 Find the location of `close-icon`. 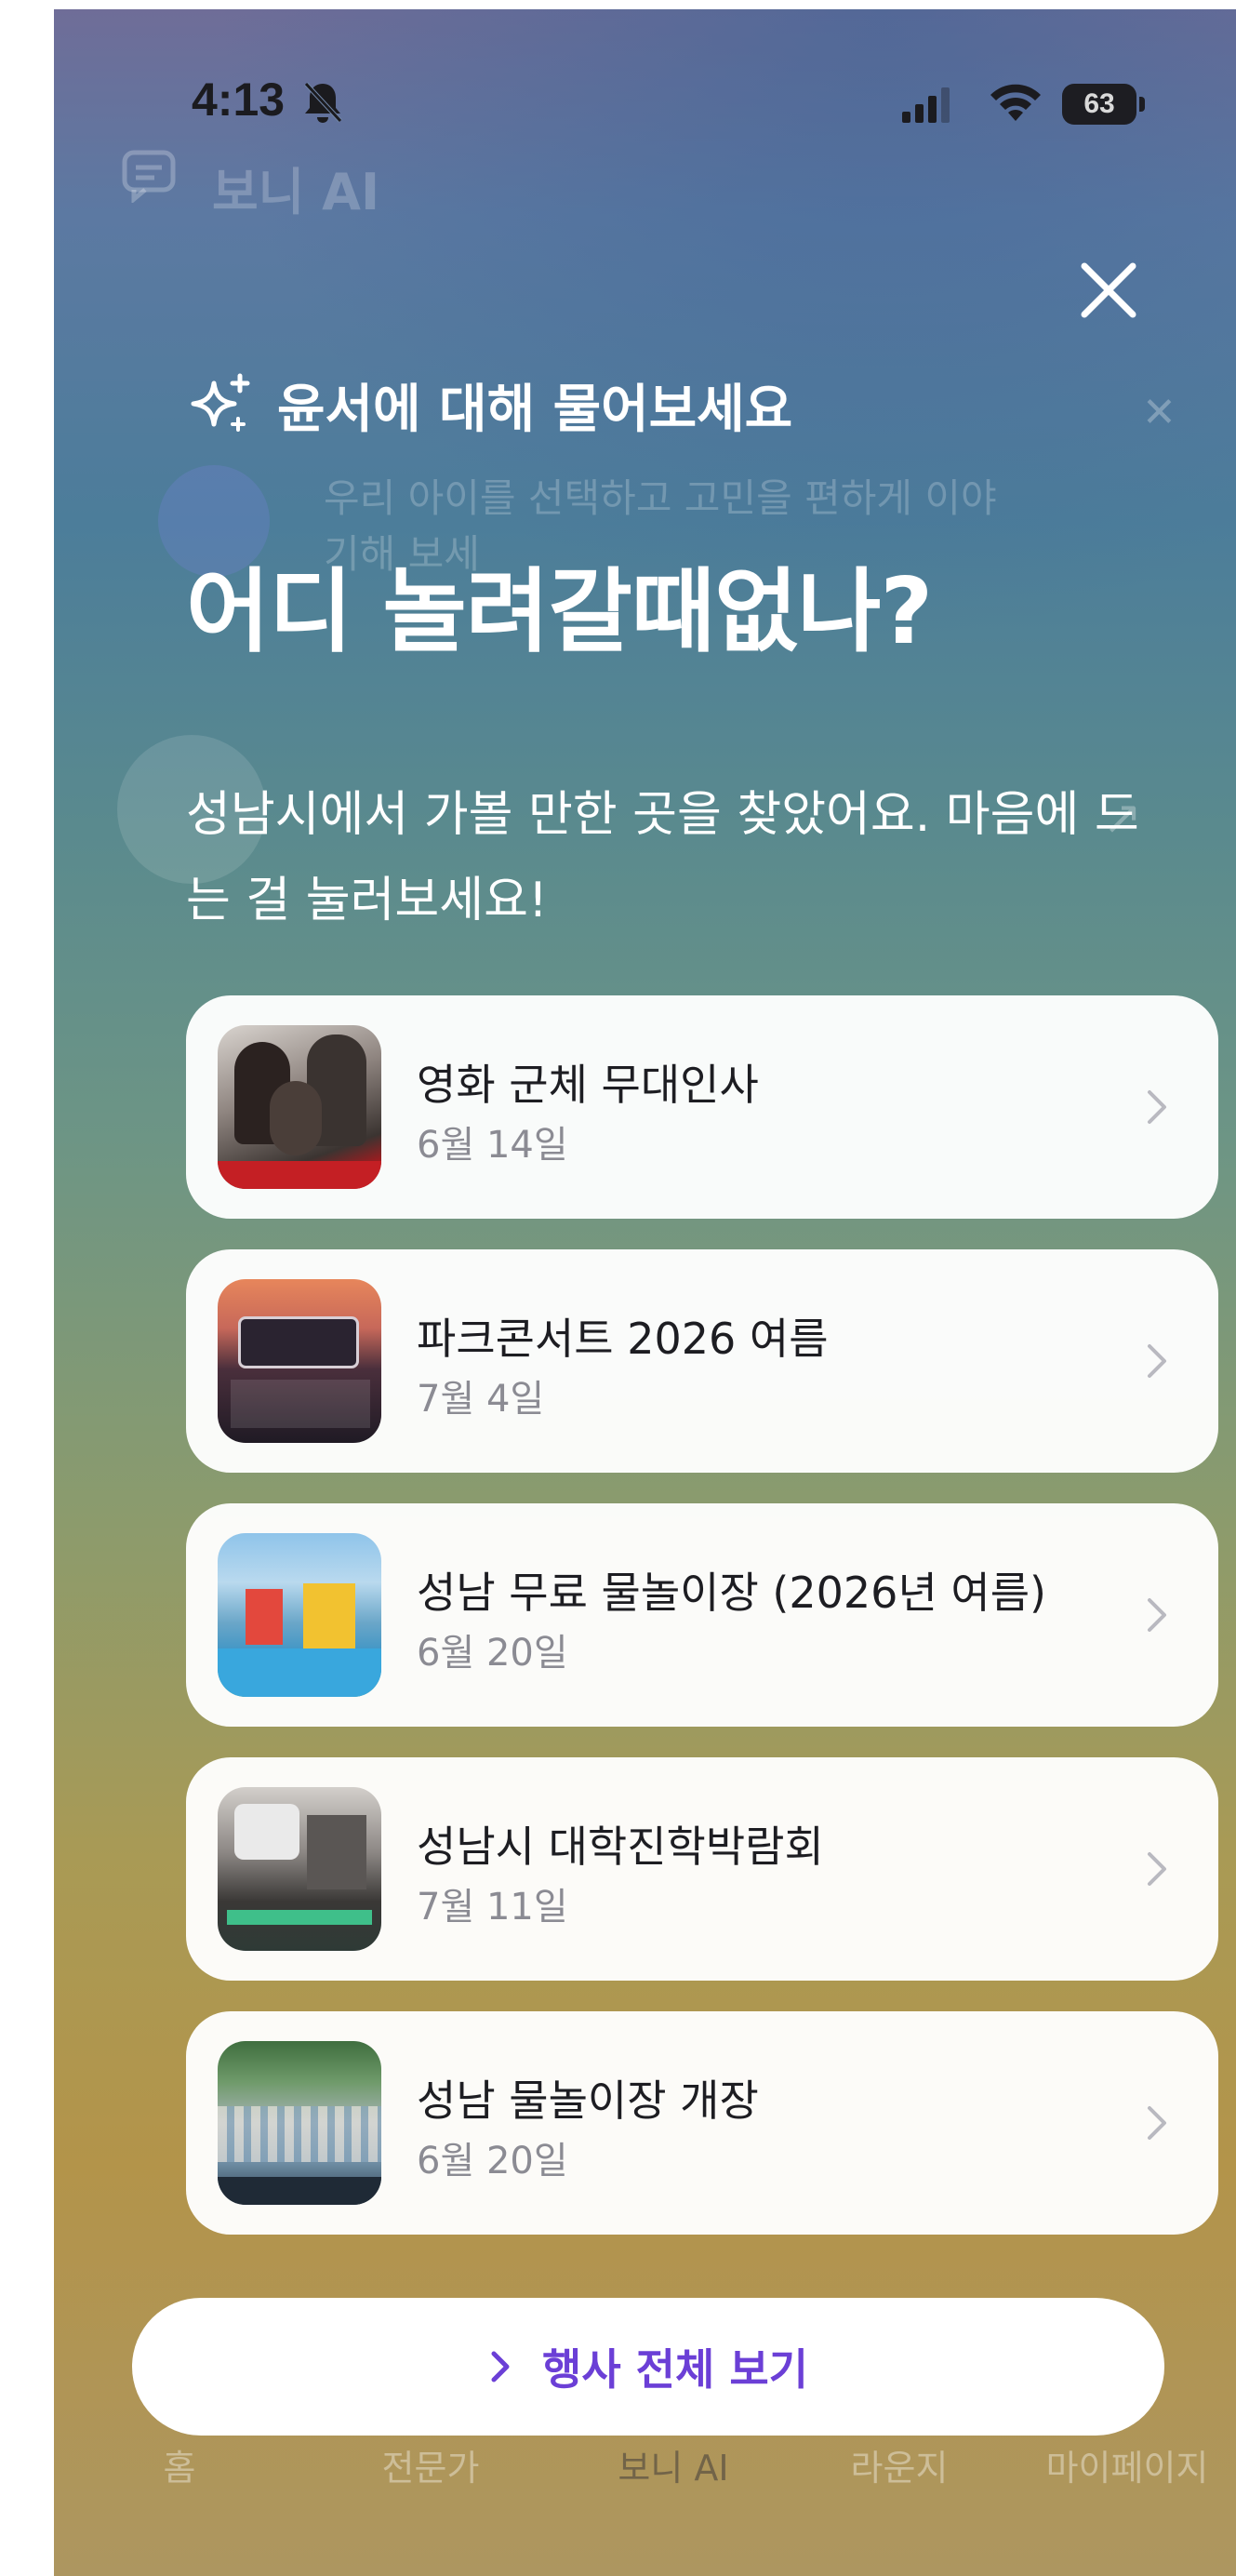

close-icon is located at coordinates (1109, 290).